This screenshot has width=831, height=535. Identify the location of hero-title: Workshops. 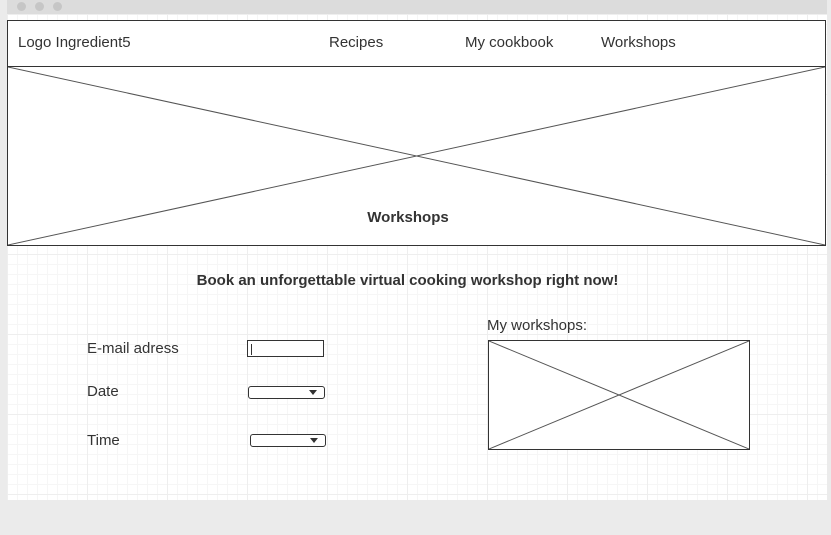
(408, 217).